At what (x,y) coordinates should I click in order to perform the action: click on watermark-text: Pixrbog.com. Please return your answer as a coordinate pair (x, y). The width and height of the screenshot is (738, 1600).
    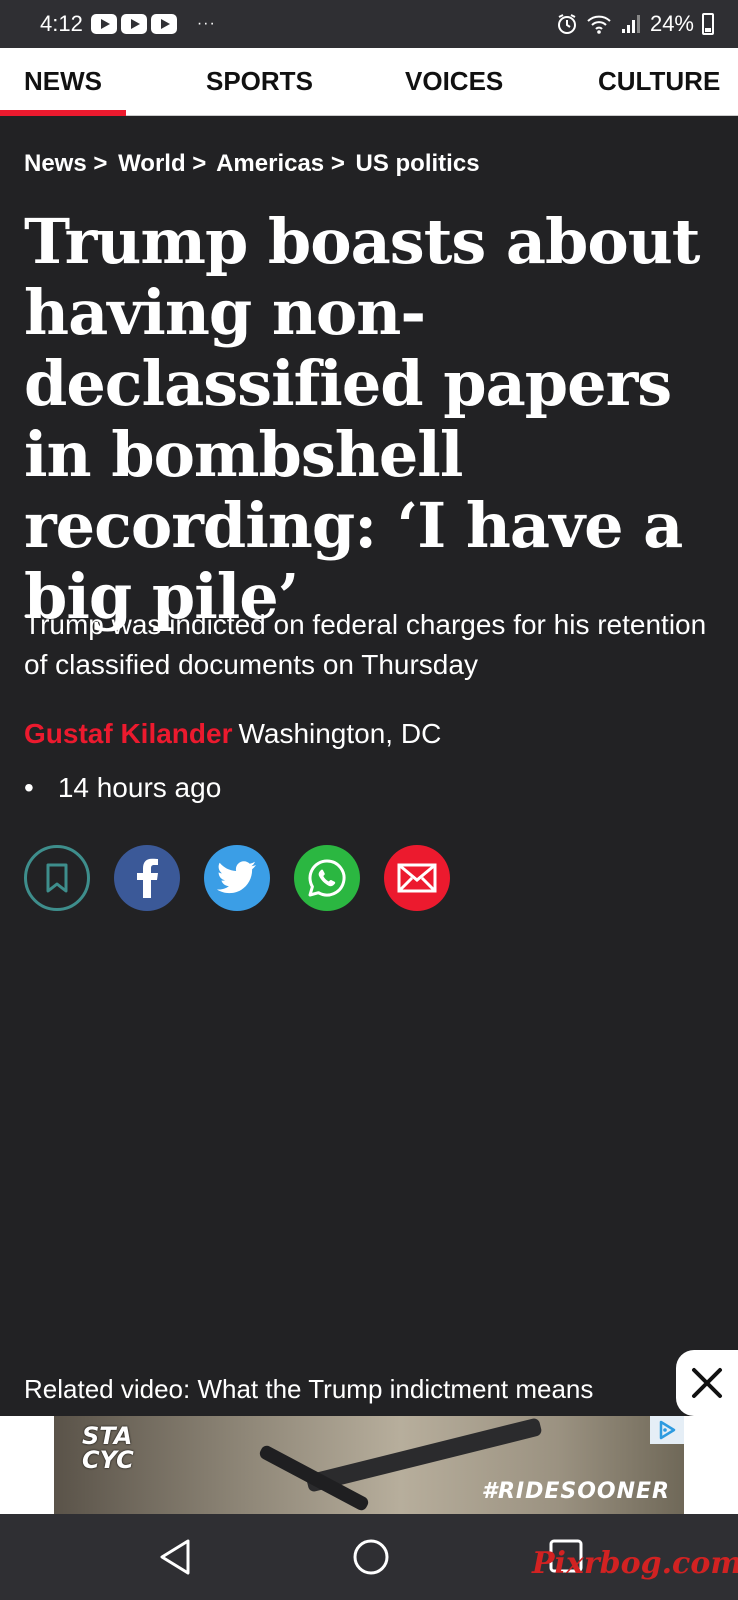
    Looking at the image, I should click on (635, 1563).